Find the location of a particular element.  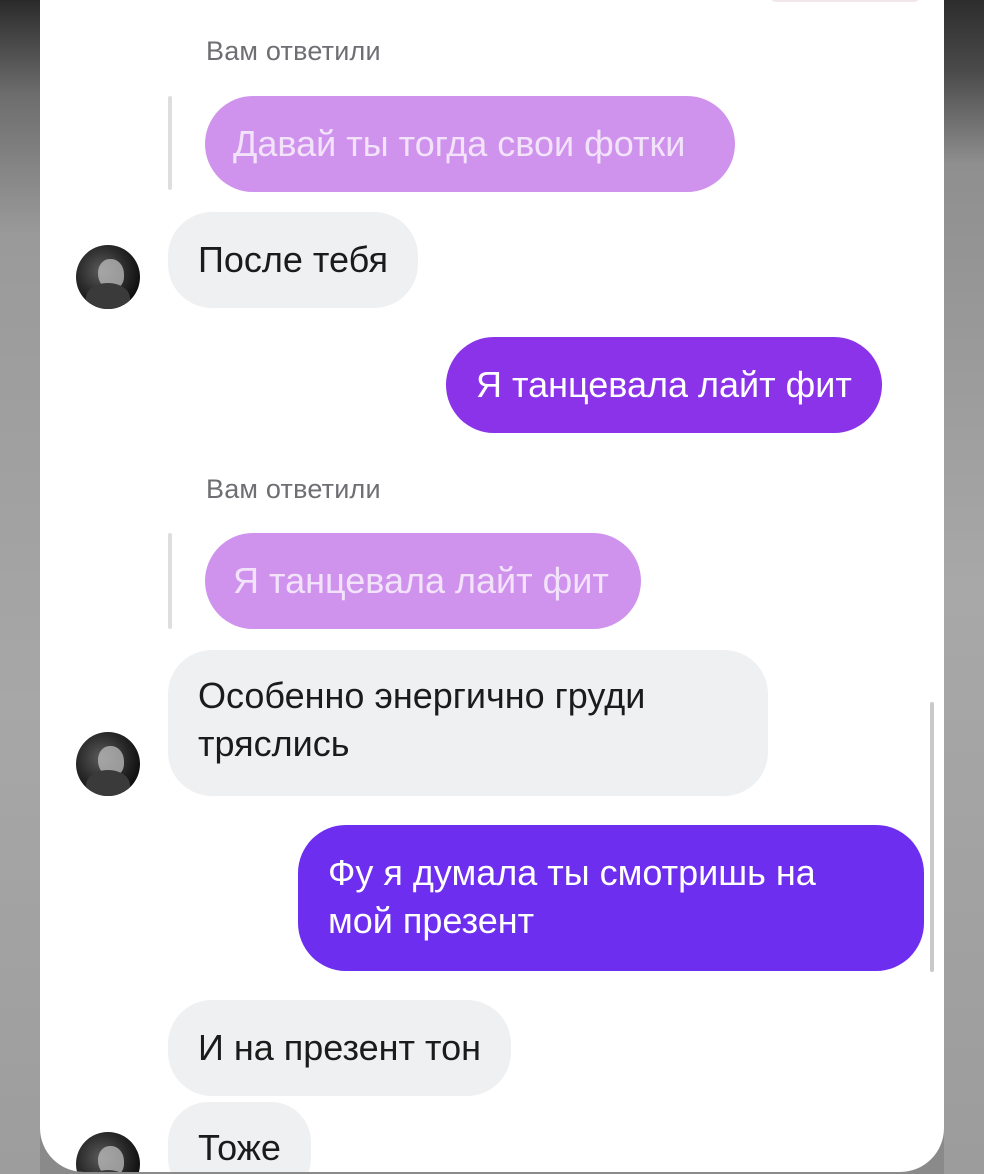

outgoing-message: Я танцевала лайт фит is located at coordinates (664, 385).